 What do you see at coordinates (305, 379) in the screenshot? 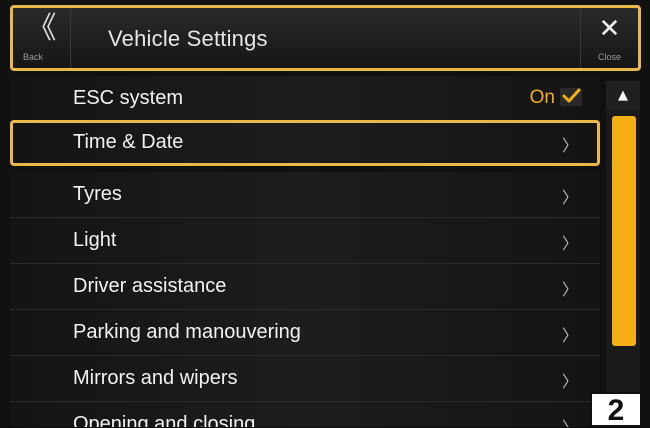
I see `list-item-mirrors-wipers: Mirrors and wipers 〉` at bounding box center [305, 379].